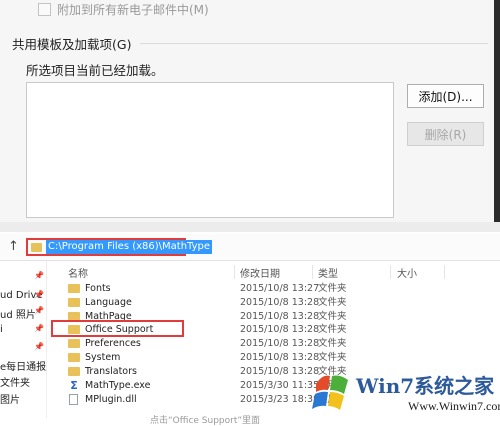 The height and width of the screenshot is (426, 500). I want to click on column-headers: 名称 修改日期 类型 大小, so click(274, 271).